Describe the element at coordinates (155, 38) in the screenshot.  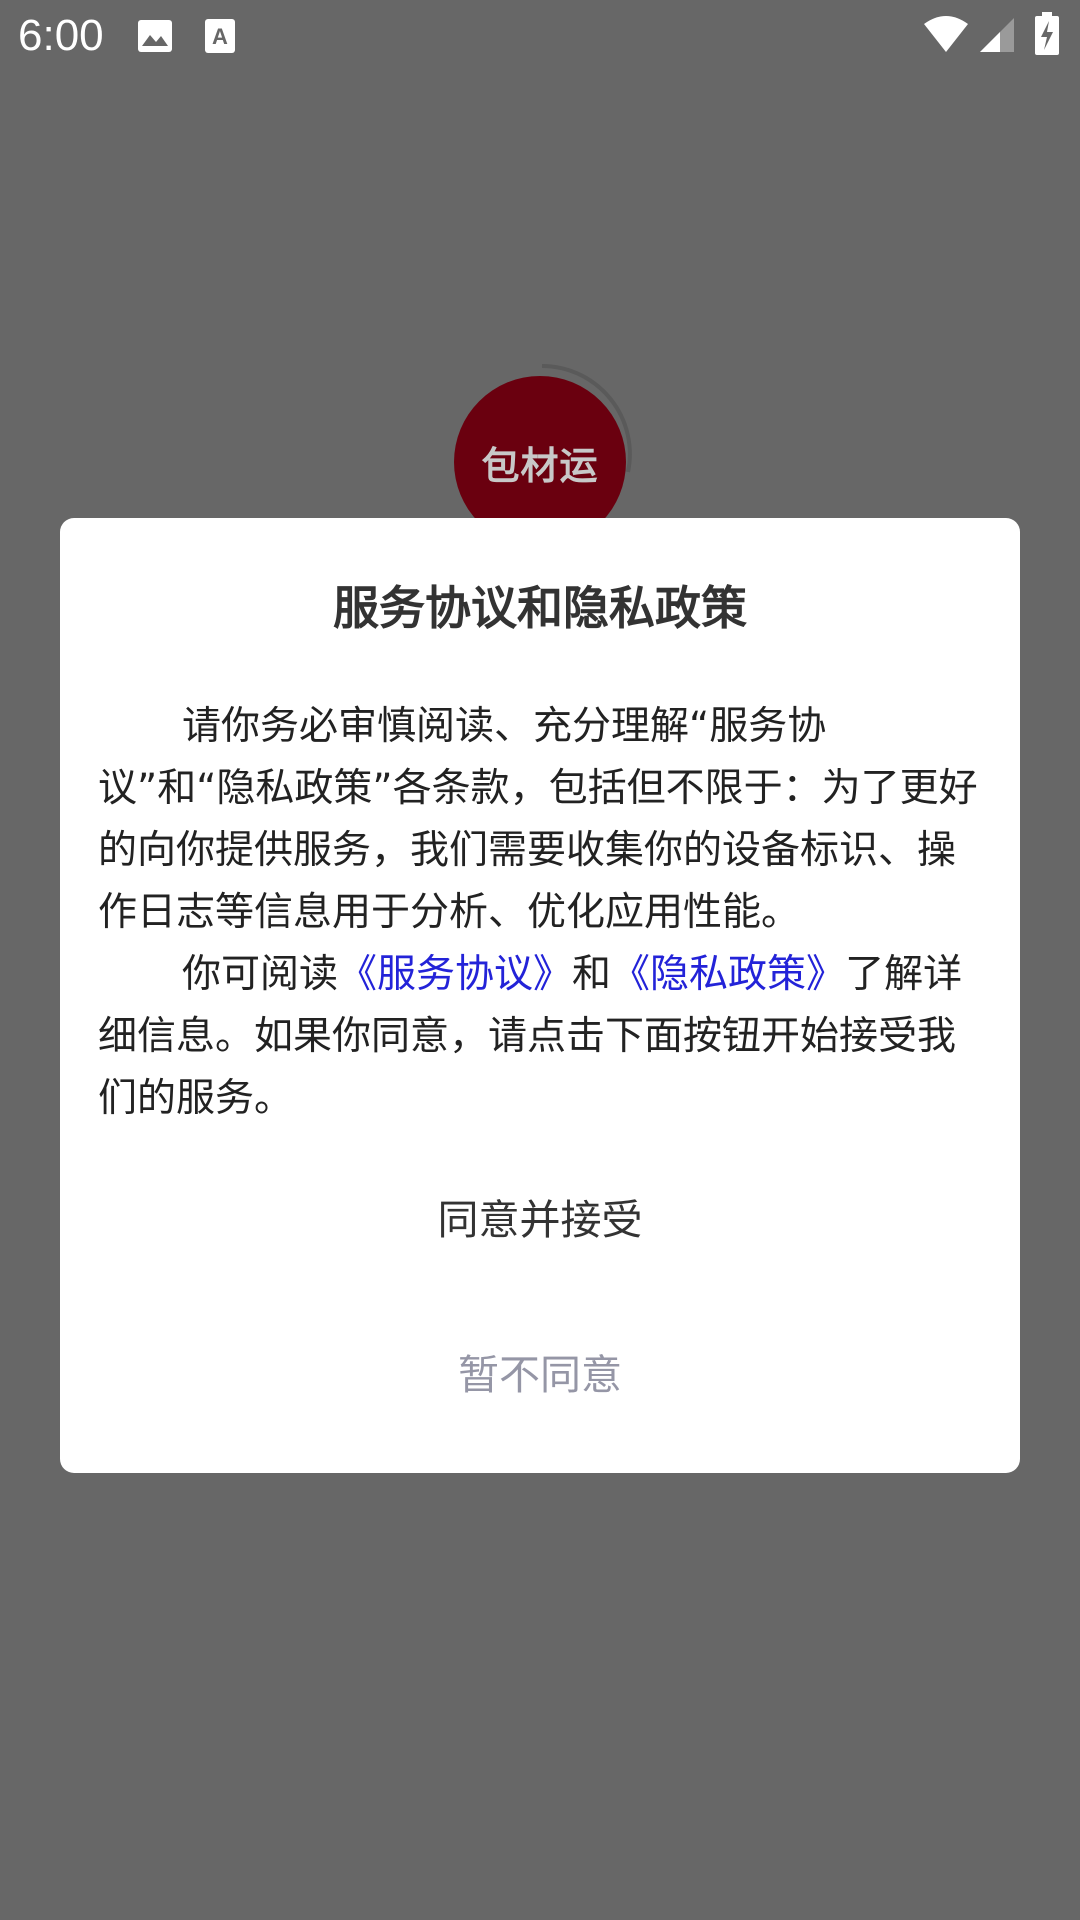
I see `image-icon` at that location.